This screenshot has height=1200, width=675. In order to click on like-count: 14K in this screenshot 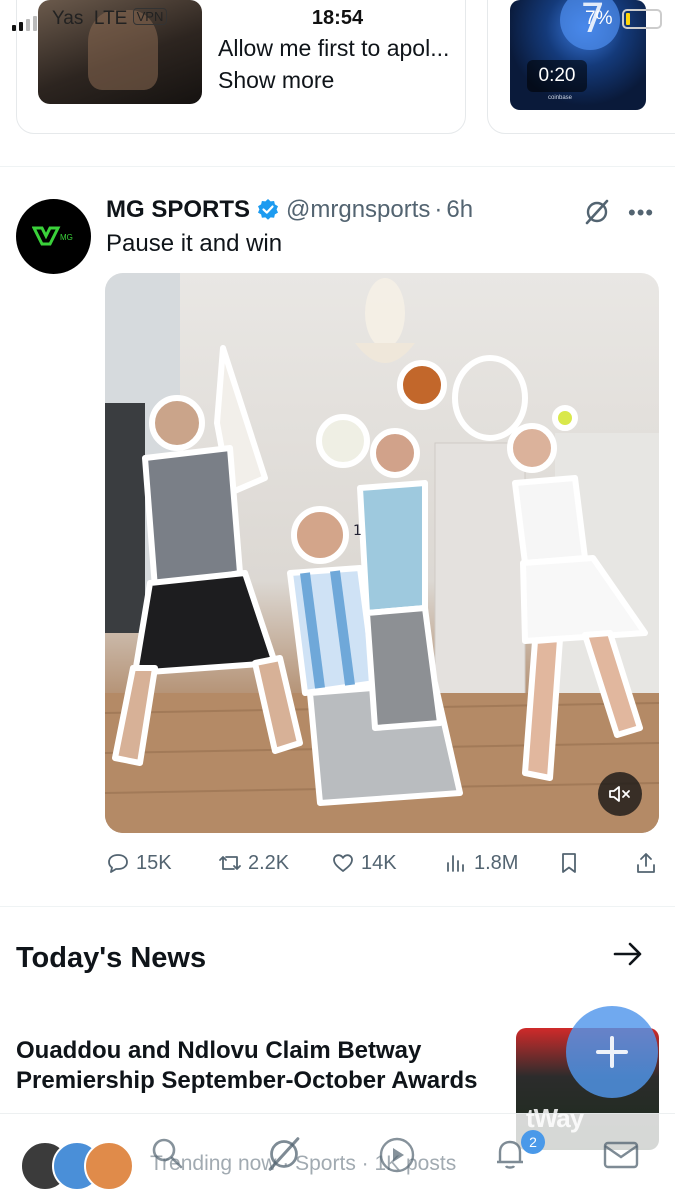, I will do `click(379, 862)`.